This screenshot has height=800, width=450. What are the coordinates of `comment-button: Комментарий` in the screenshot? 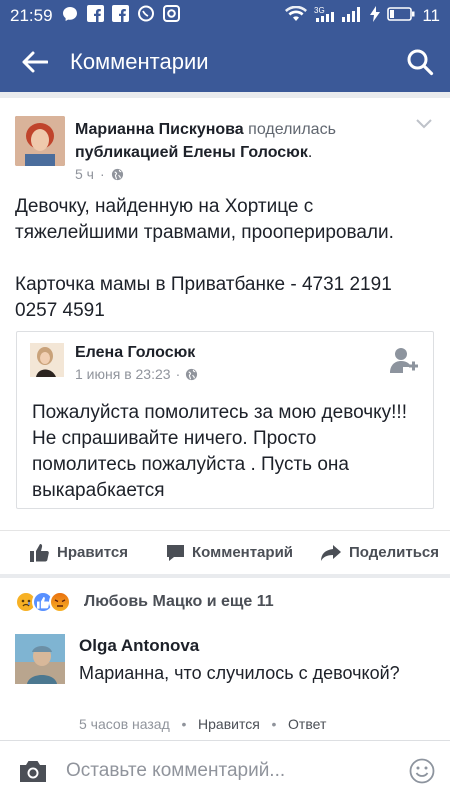 It's located at (229, 553).